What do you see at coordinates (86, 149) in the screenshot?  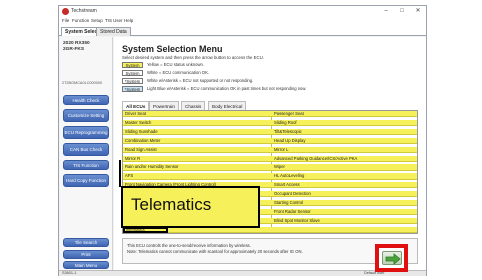 I see `can-bus-check-button: CAN Bus Check` at bounding box center [86, 149].